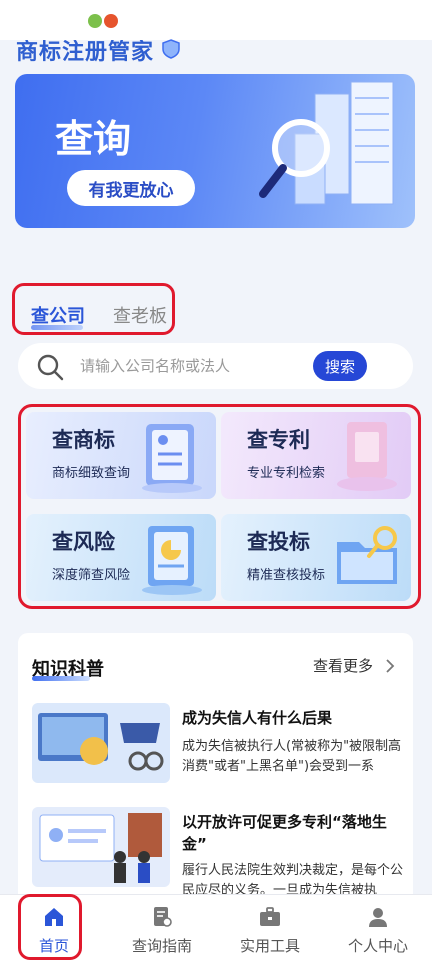  I want to click on hero-banner: 查询 有我更放心, so click(215, 151).